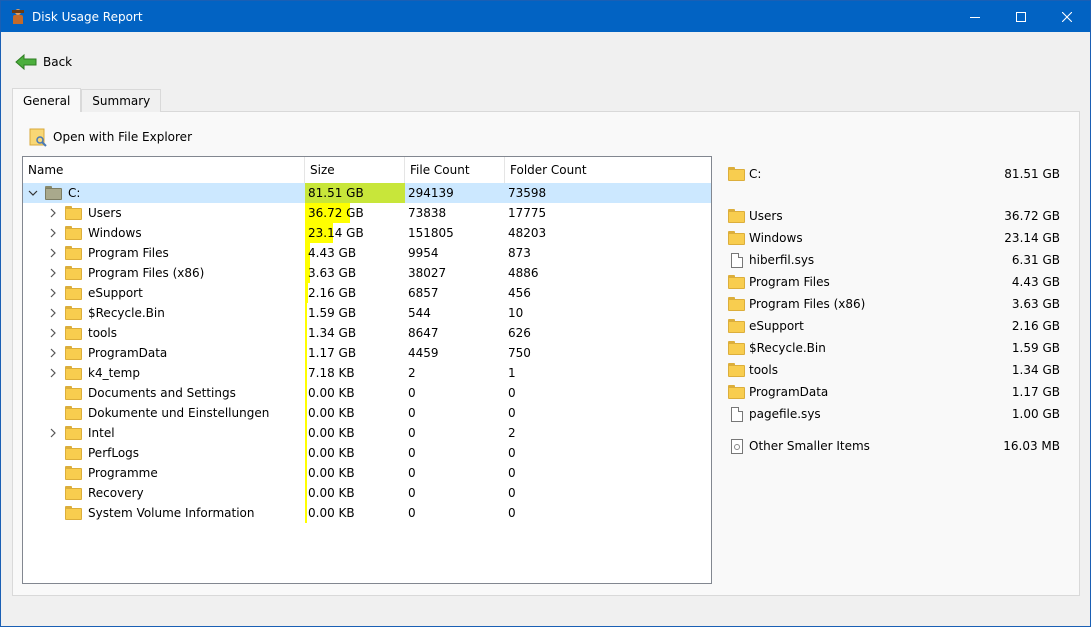 The height and width of the screenshot is (627, 1091). What do you see at coordinates (355, 170) in the screenshot?
I see `column-header-size: Size` at bounding box center [355, 170].